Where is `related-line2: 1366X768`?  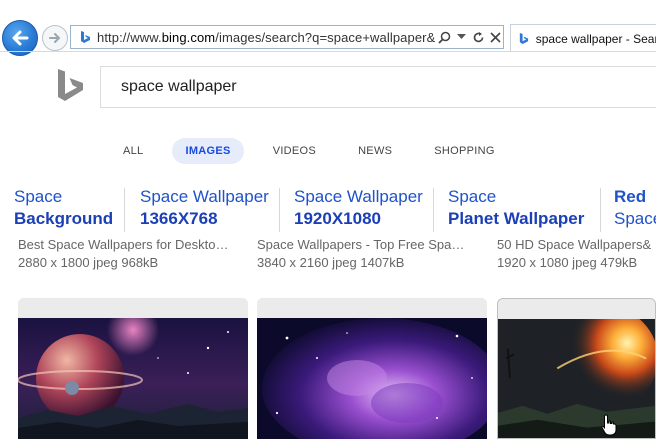 related-line2: 1366X768 is located at coordinates (179, 218).